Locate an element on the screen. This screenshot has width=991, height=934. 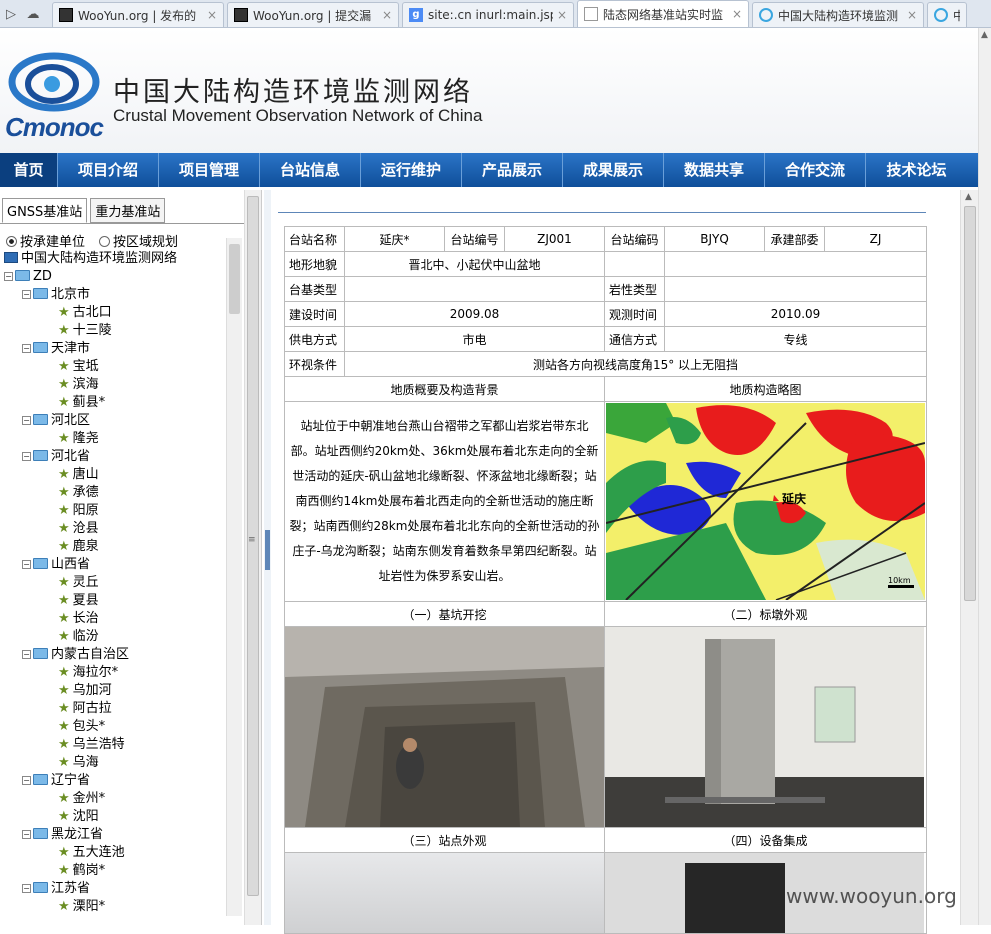
radio-by-region: 按区域规划 is located at coordinates (138, 240).